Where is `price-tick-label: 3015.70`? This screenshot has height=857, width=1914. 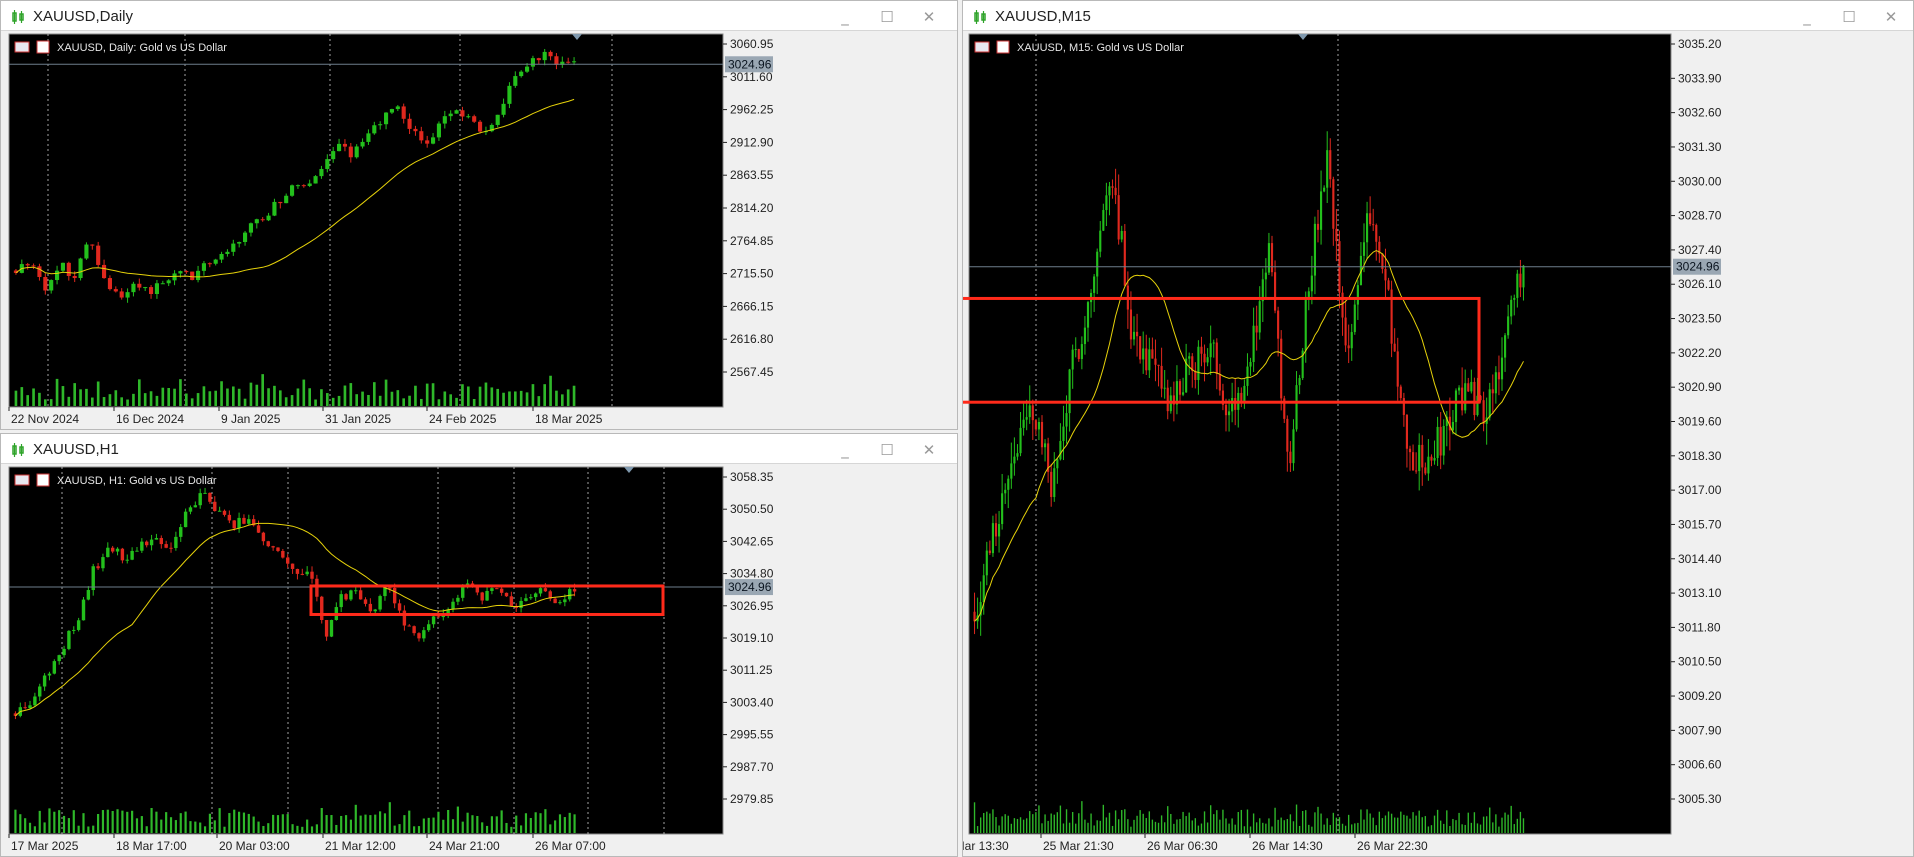
price-tick-label: 3015.70 is located at coordinates (1700, 524).